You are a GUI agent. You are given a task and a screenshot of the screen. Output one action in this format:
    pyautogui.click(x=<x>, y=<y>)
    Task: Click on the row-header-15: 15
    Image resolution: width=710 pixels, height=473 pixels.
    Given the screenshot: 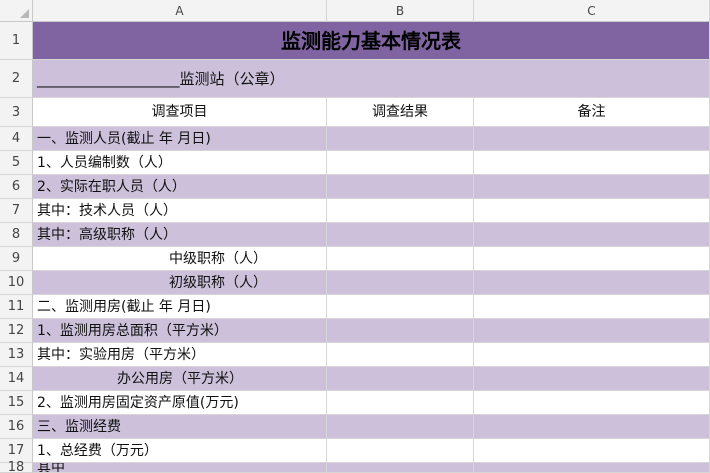 What is the action you would take?
    pyautogui.click(x=16, y=403)
    